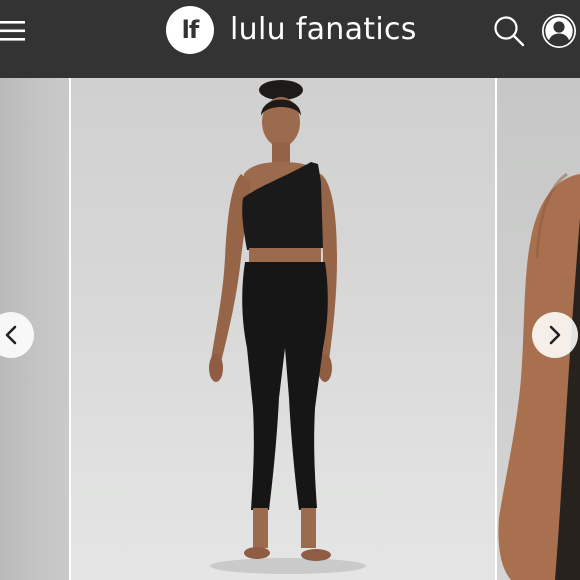 The height and width of the screenshot is (580, 580). I want to click on hamburger-menu-icon, so click(12, 31).